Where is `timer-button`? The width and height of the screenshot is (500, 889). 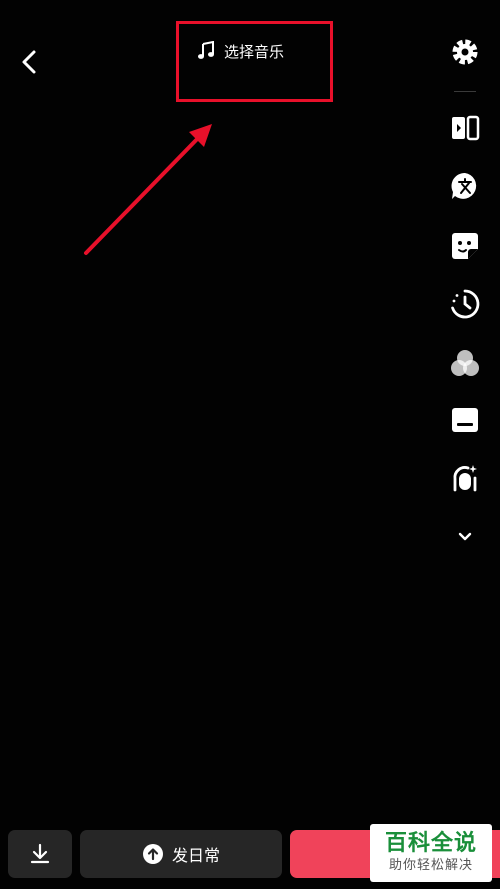 timer-button is located at coordinates (465, 304).